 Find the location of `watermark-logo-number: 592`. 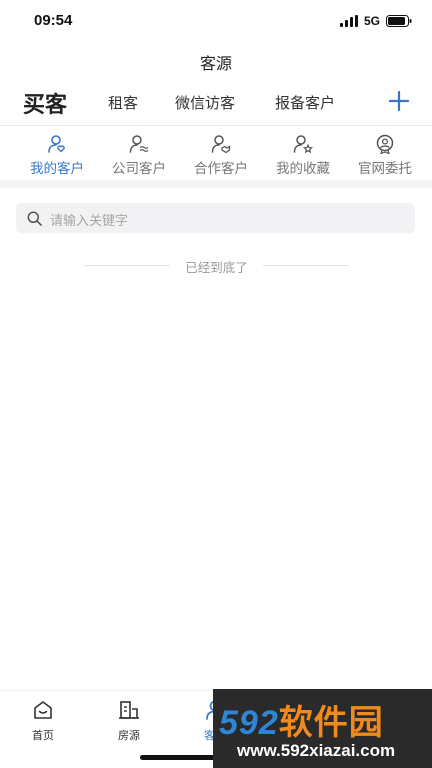

watermark-logo-number: 592 is located at coordinates (249, 723).